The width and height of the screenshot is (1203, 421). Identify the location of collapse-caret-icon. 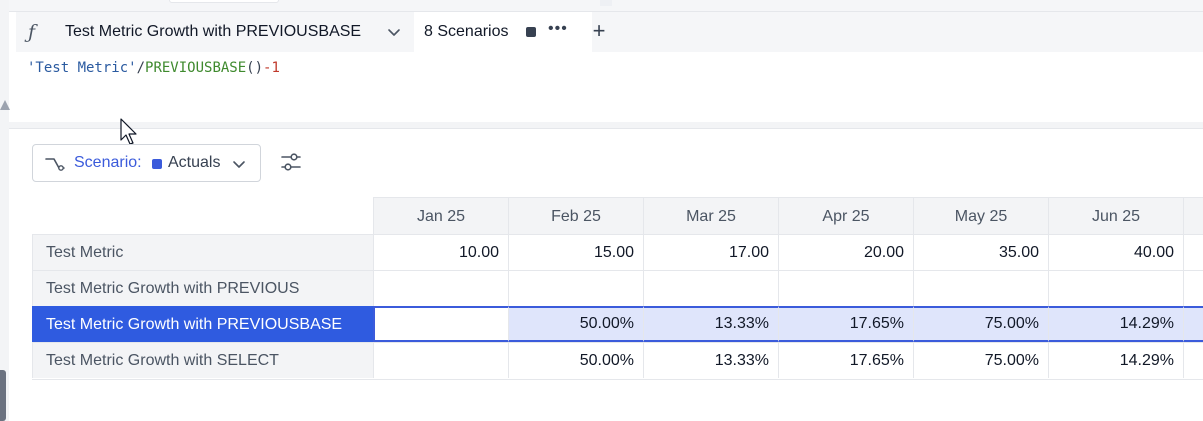
(5, 105).